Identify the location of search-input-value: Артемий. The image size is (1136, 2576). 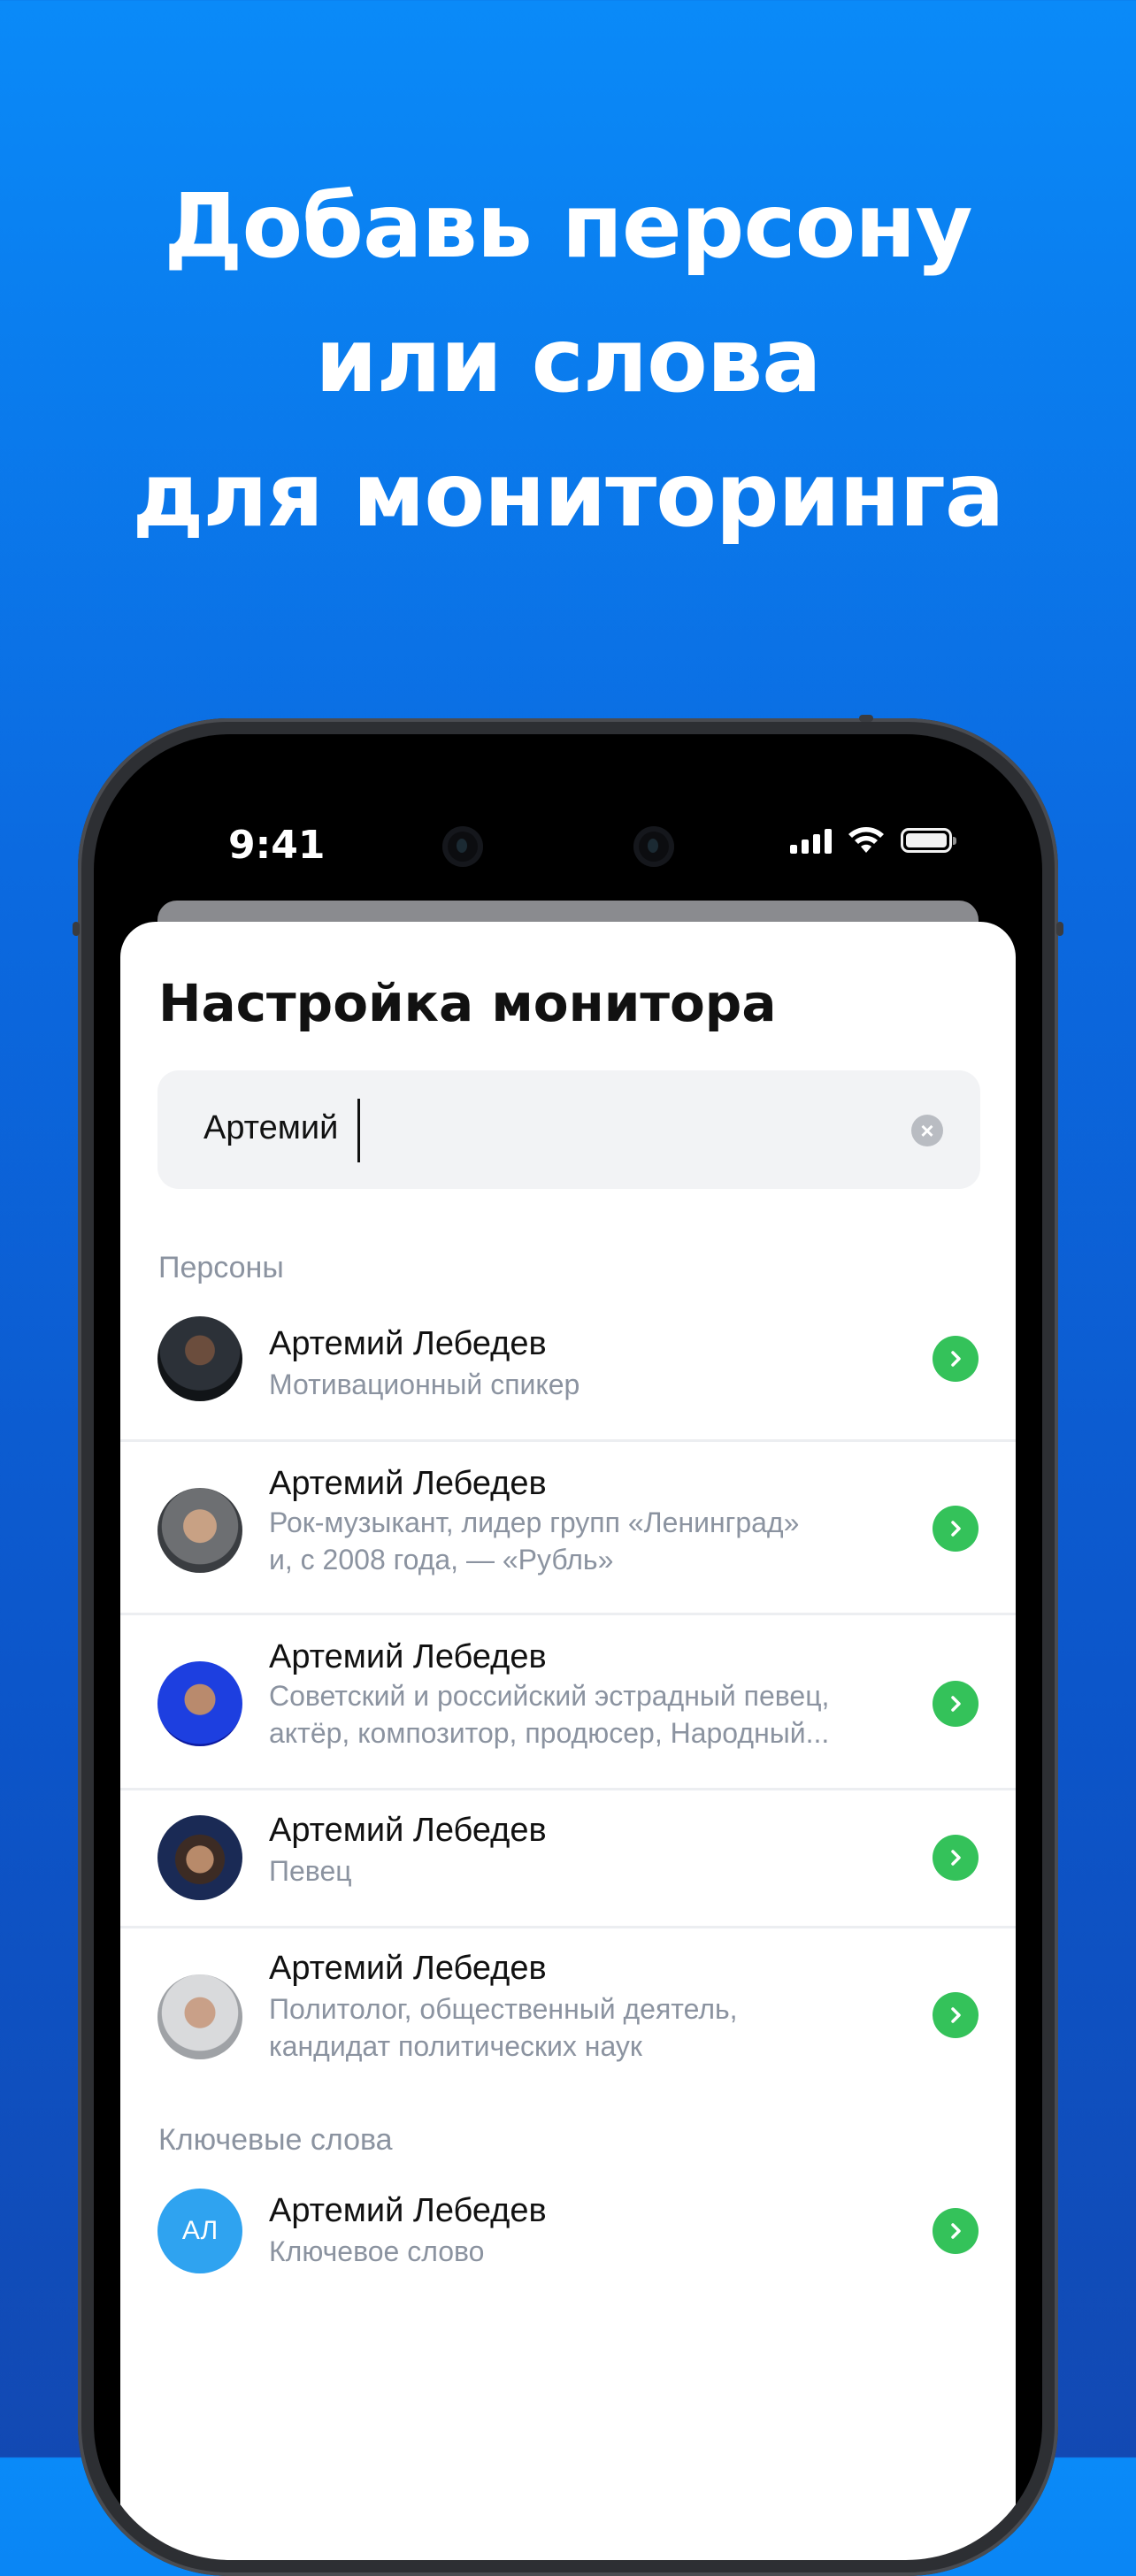
(270, 1128).